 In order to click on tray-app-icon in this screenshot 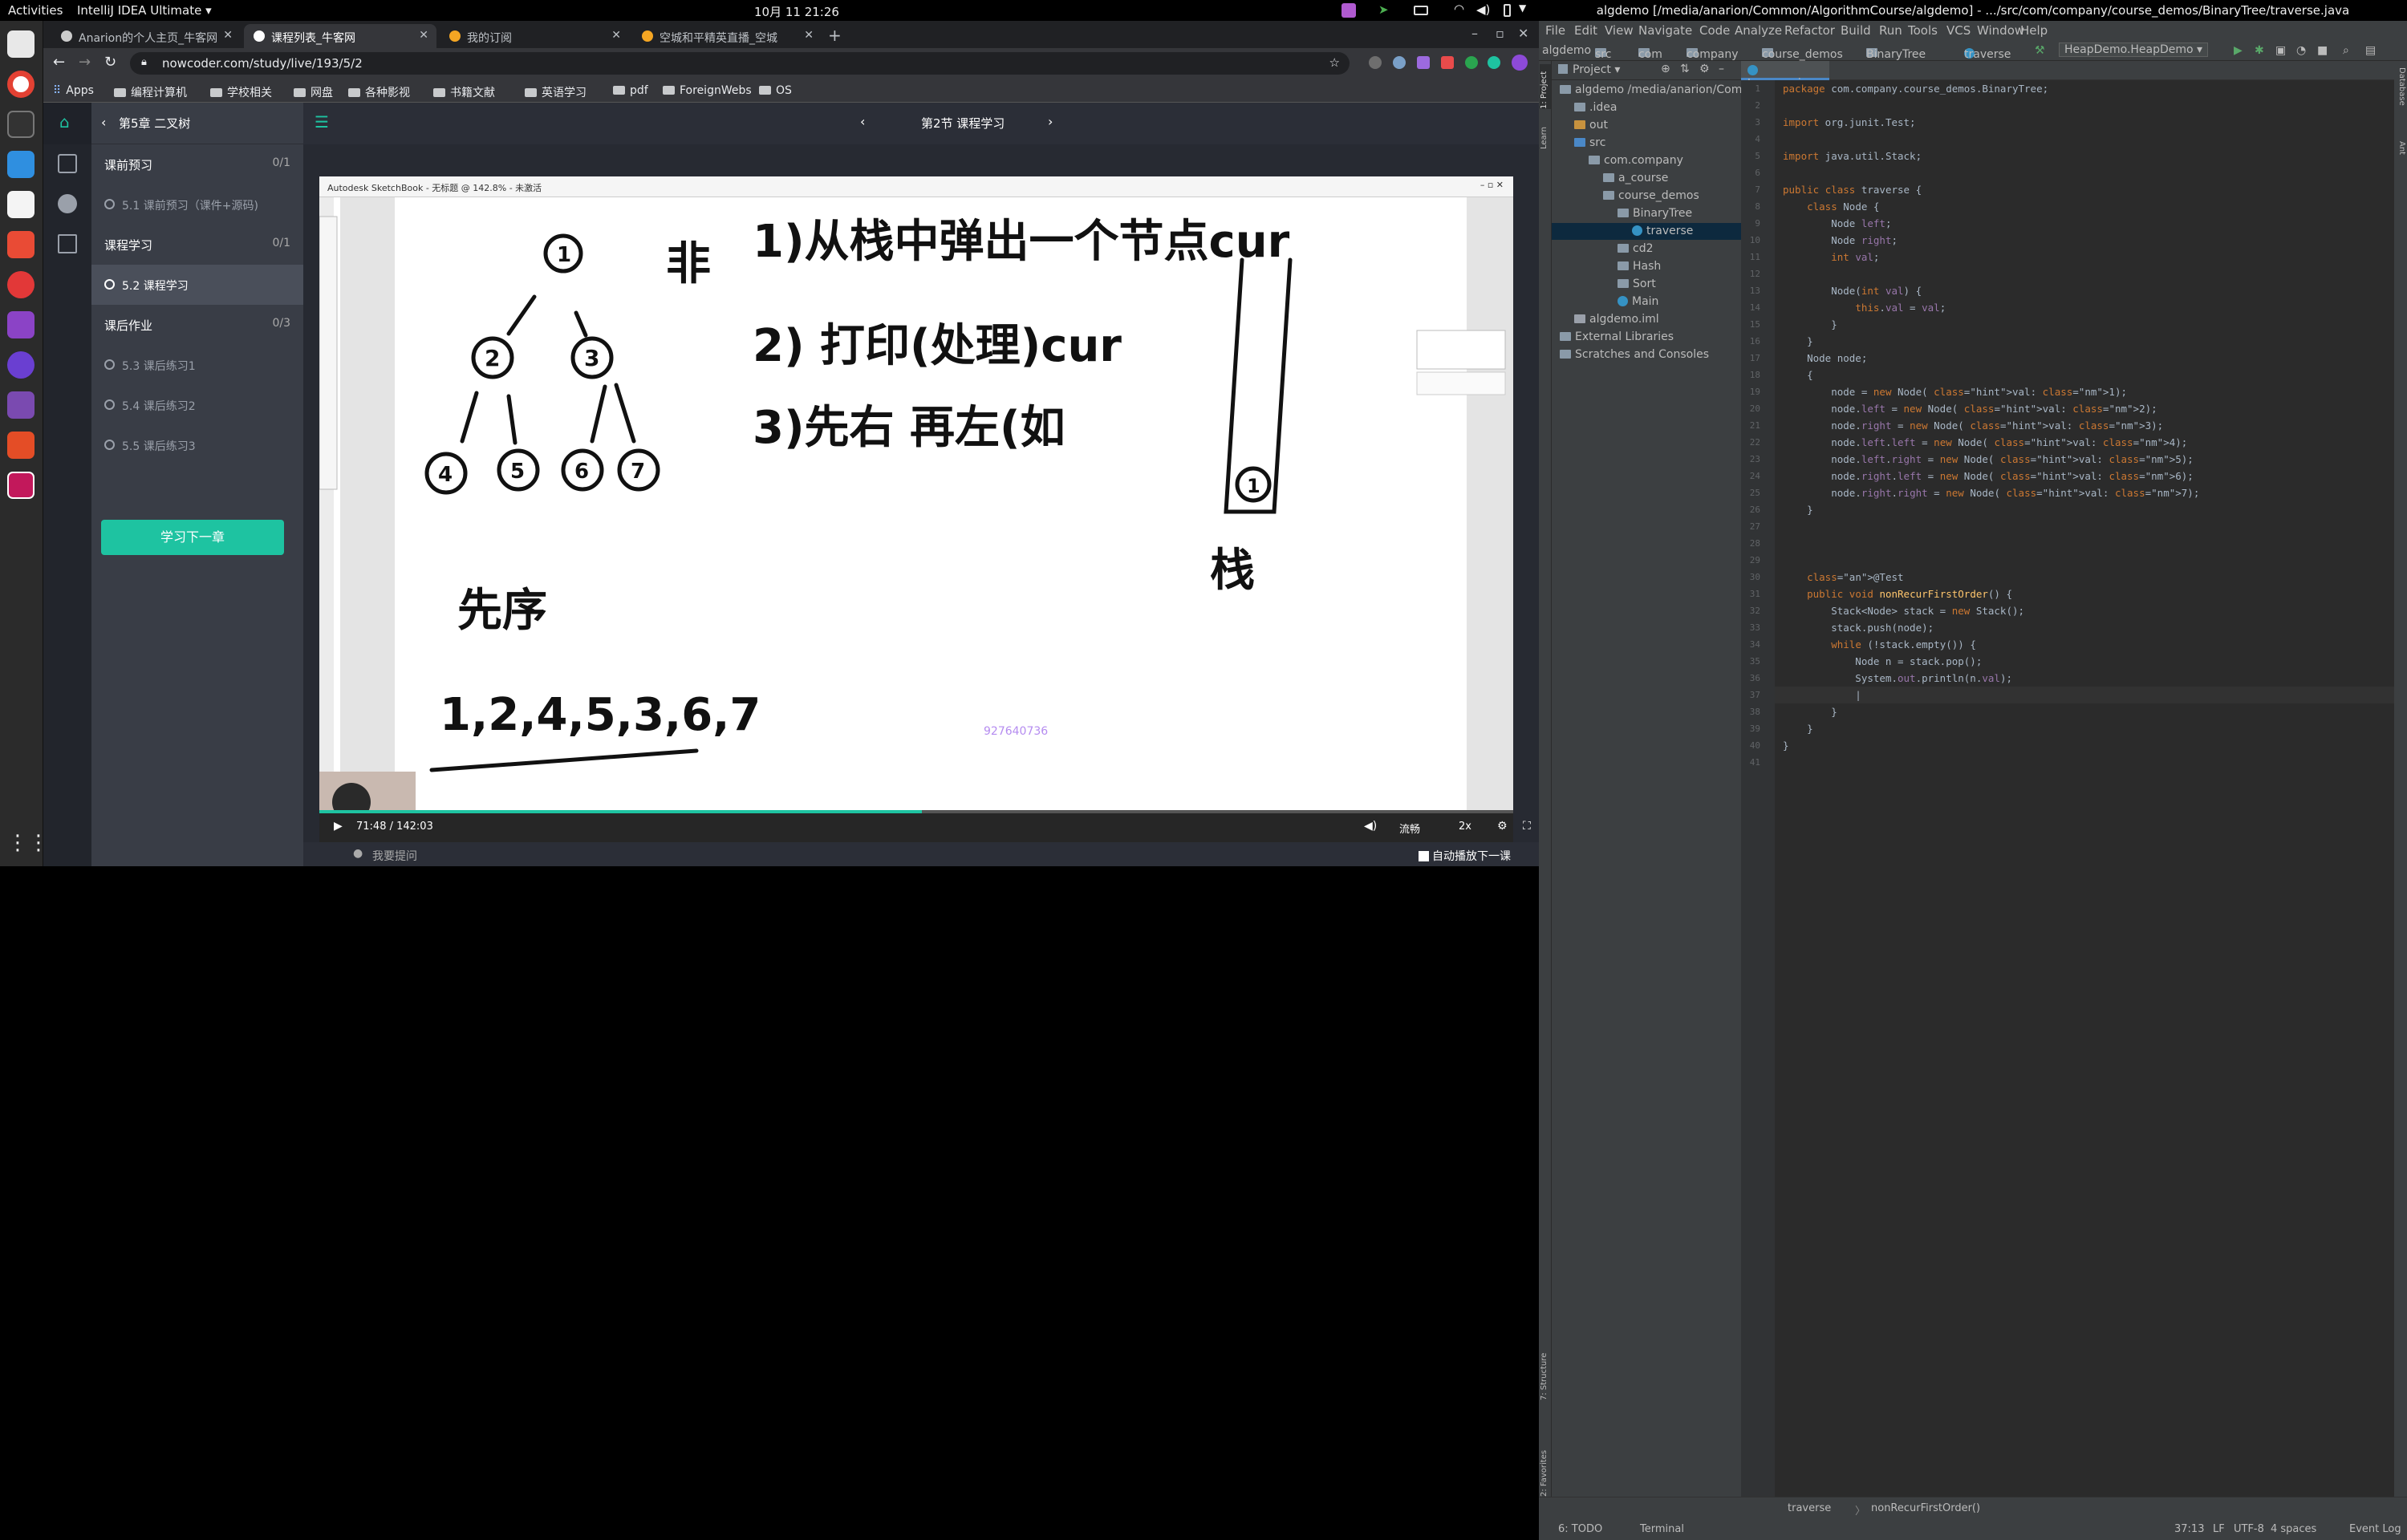, I will do `click(1349, 10)`.